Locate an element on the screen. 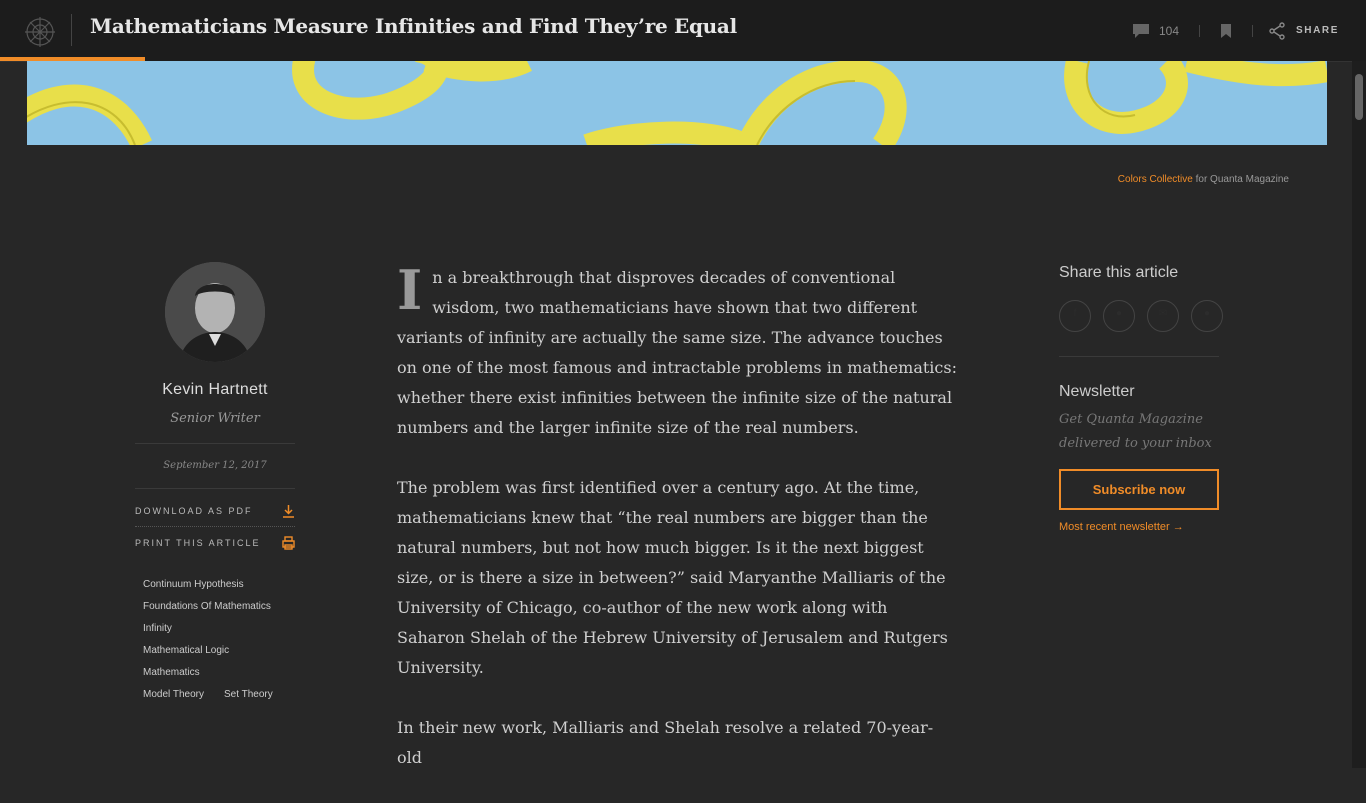 The image size is (1366, 803). newsletter-heading: Newsletter is located at coordinates (1097, 391).